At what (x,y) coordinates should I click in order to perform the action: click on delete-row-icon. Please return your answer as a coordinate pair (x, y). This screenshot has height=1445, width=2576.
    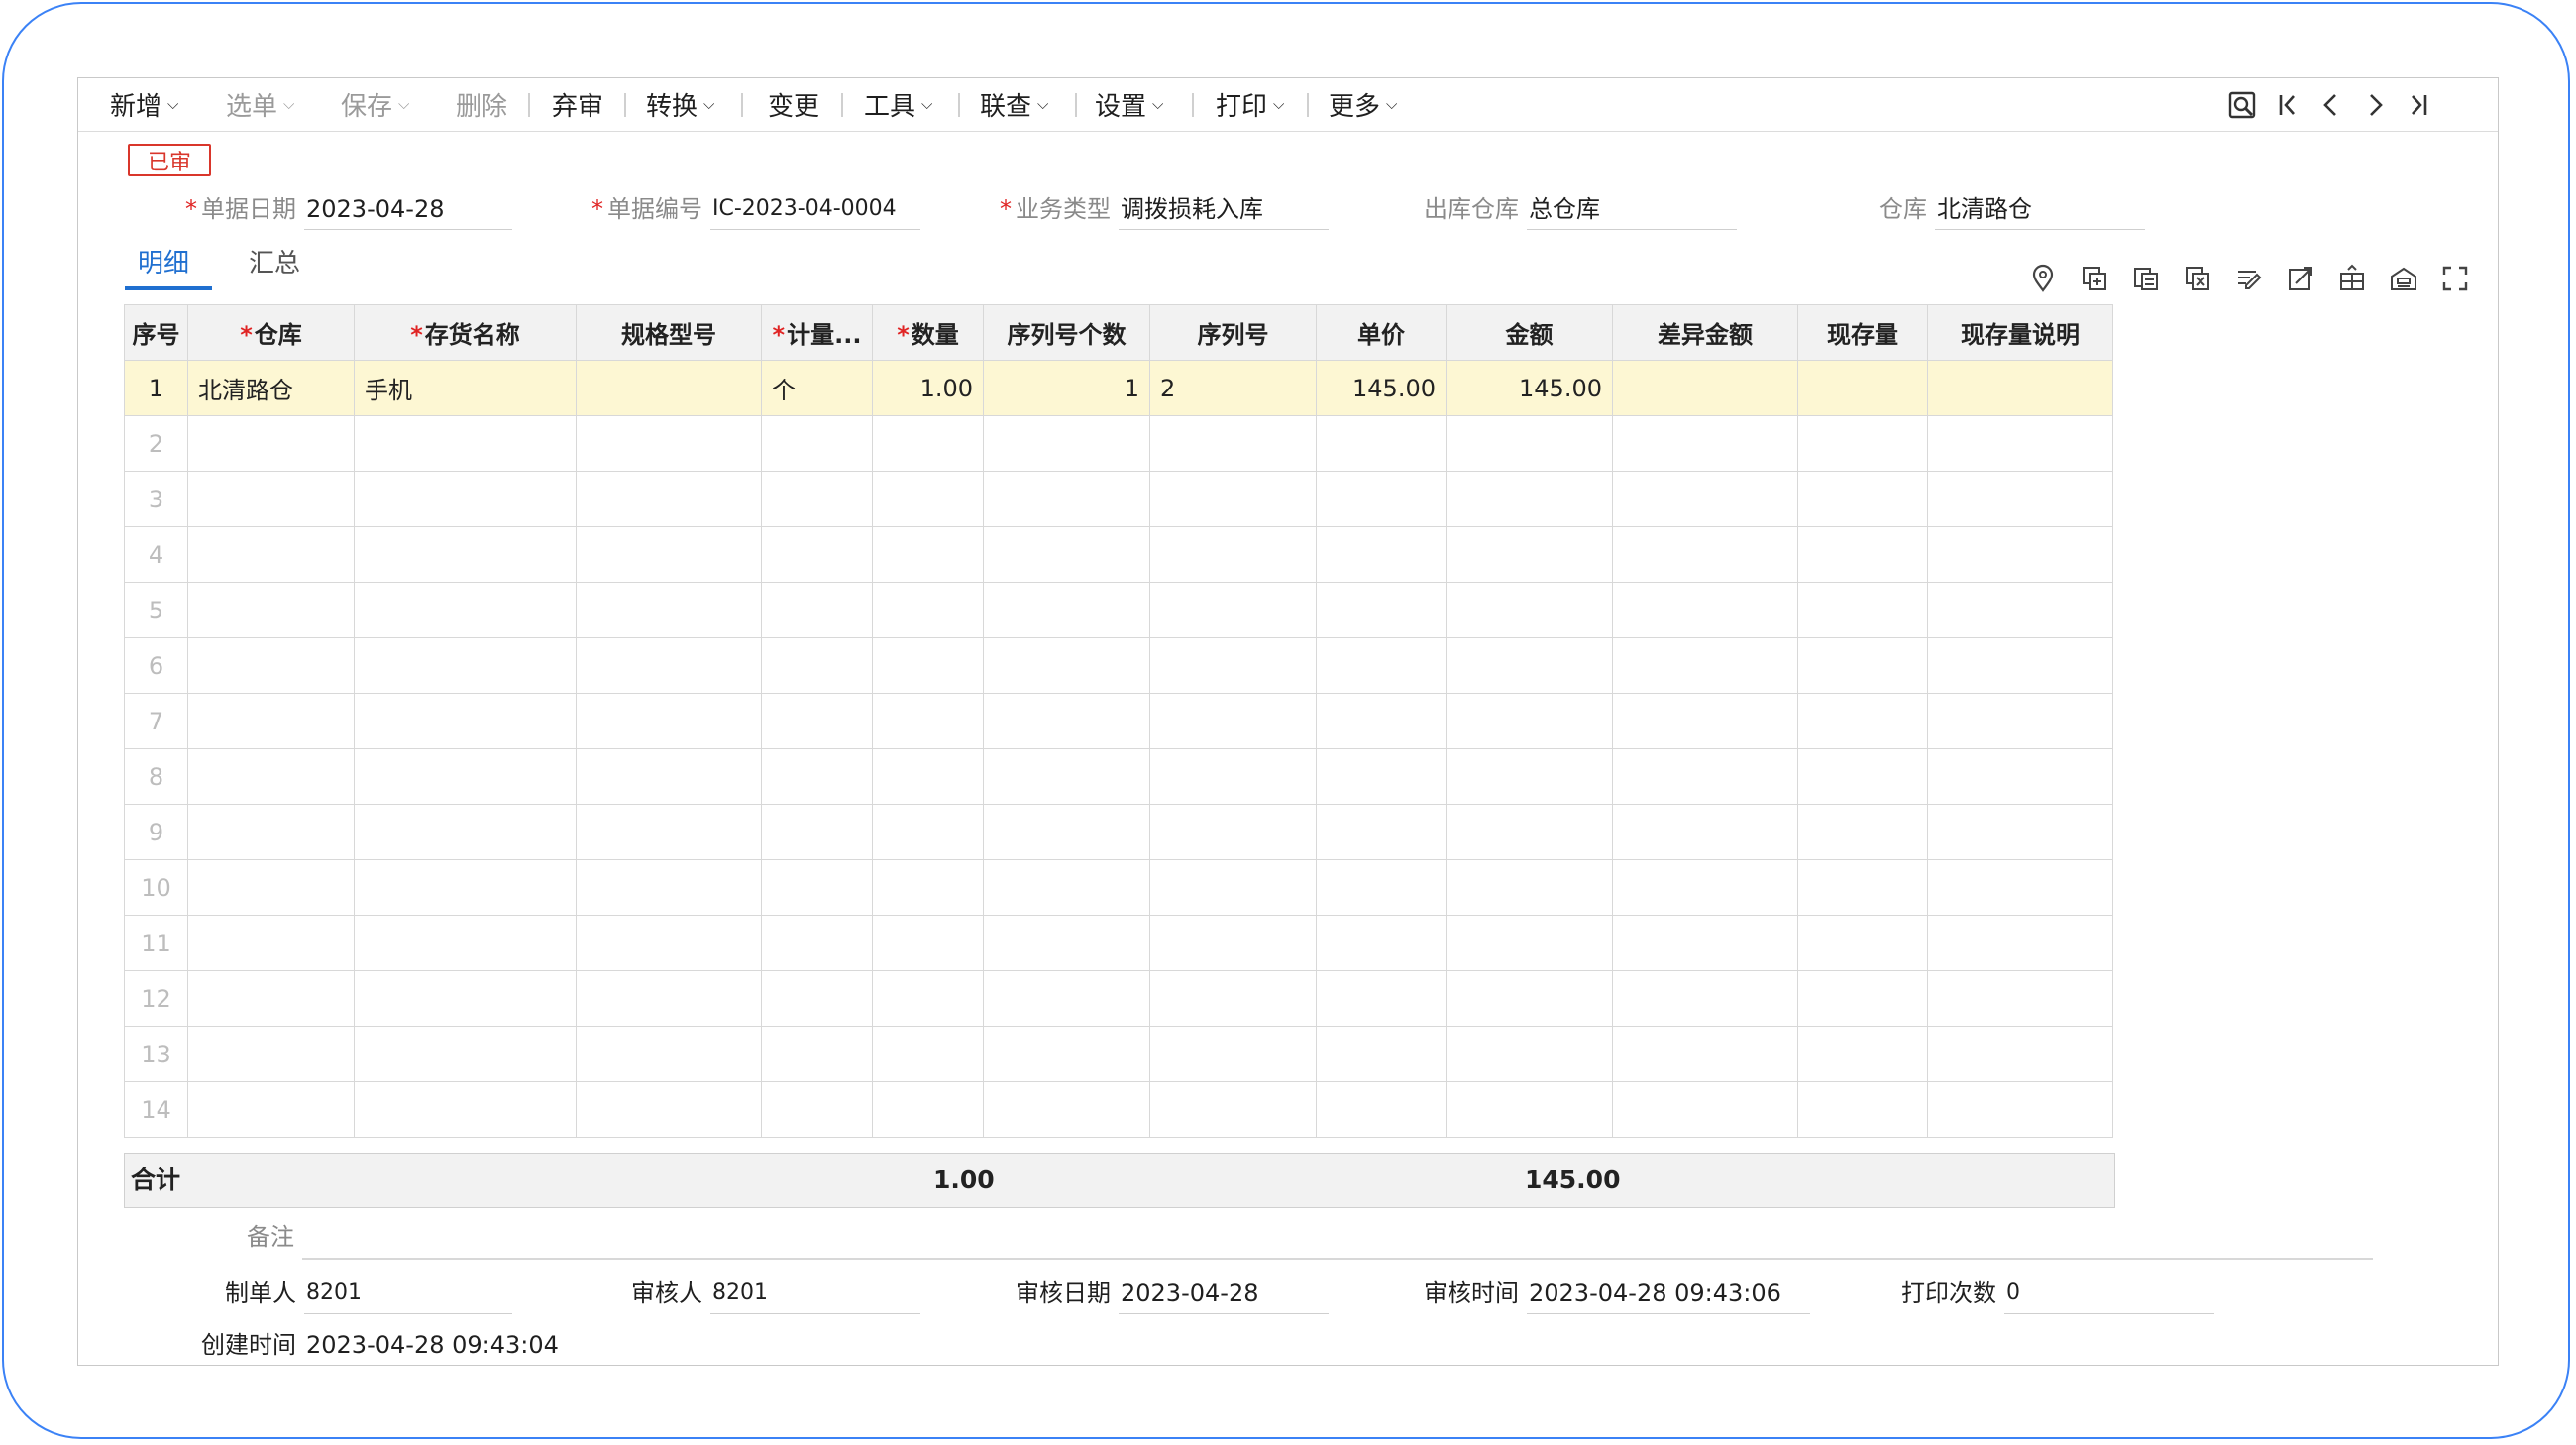
    Looking at the image, I should click on (2198, 278).